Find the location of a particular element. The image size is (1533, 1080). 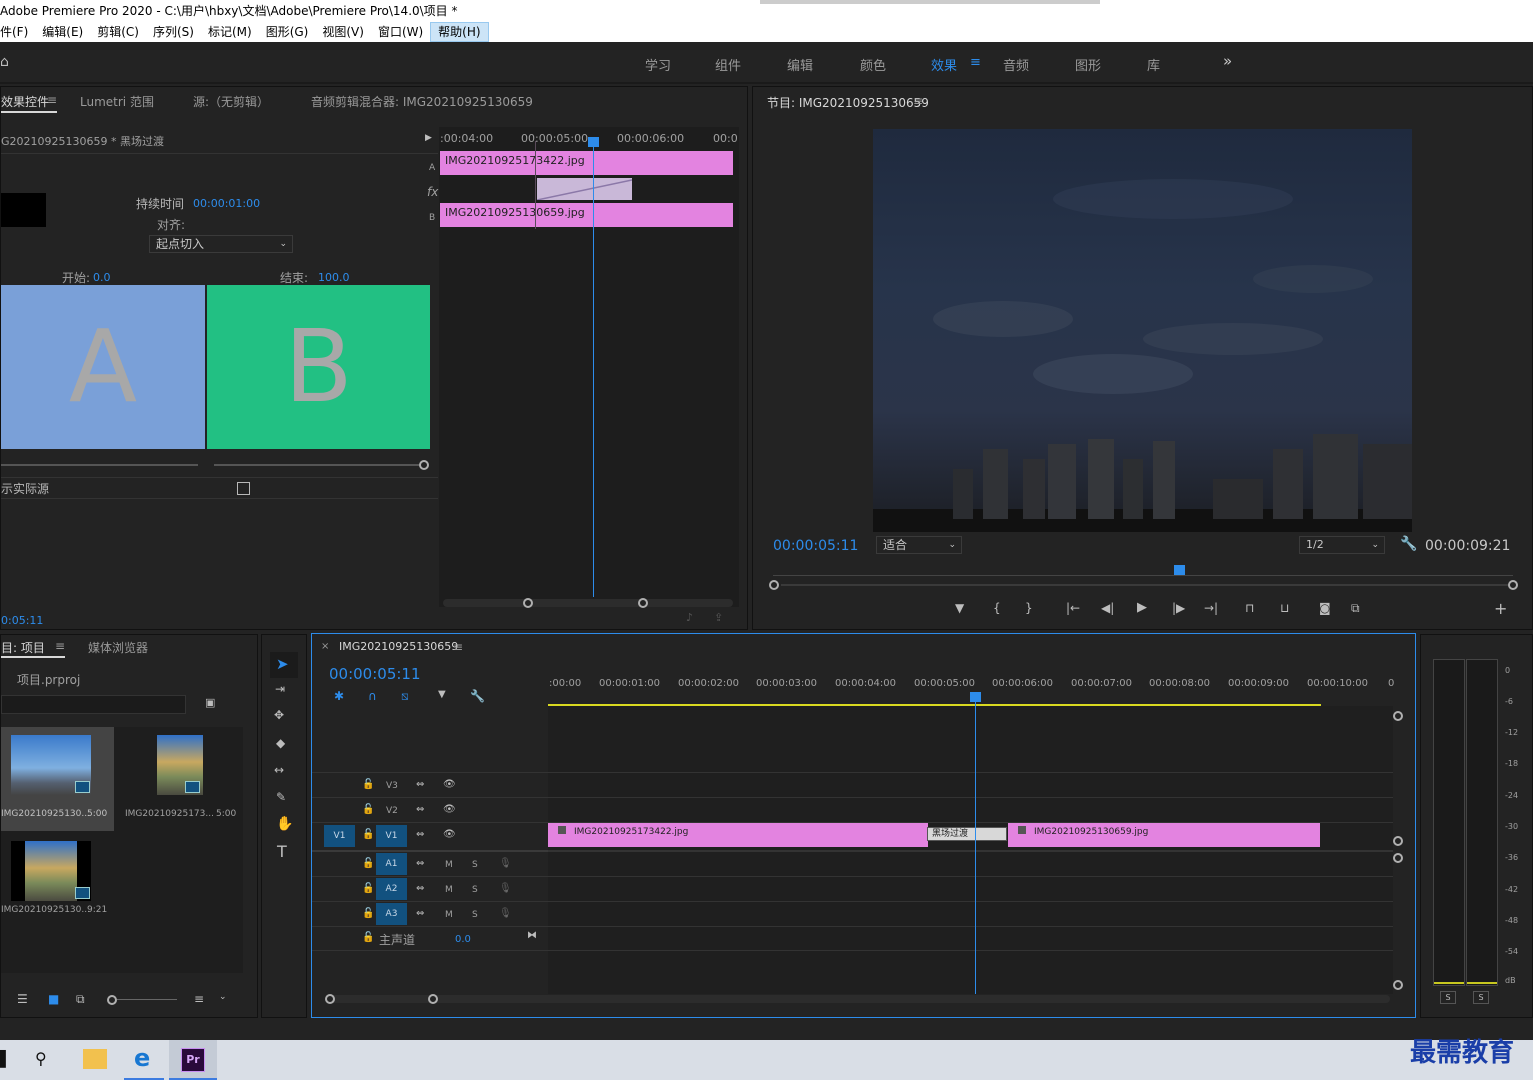

menu-sequence: 序列(S) is located at coordinates (173, 32).